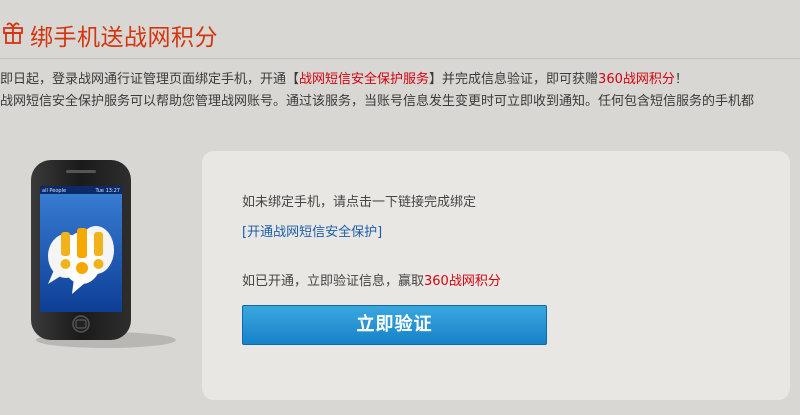 This screenshot has height=415, width=800. I want to click on service-name-highlight: 战网短信安全保护服务, so click(364, 79).